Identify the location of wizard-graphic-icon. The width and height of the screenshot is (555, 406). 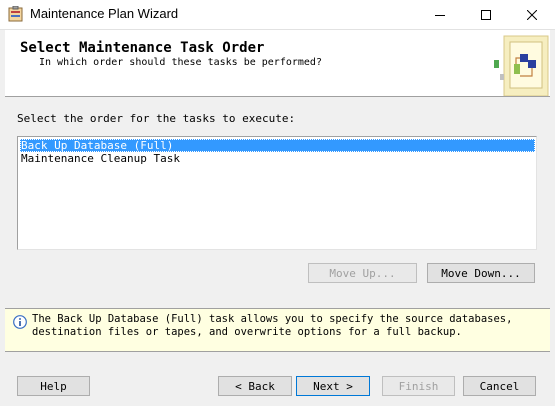
(520, 65).